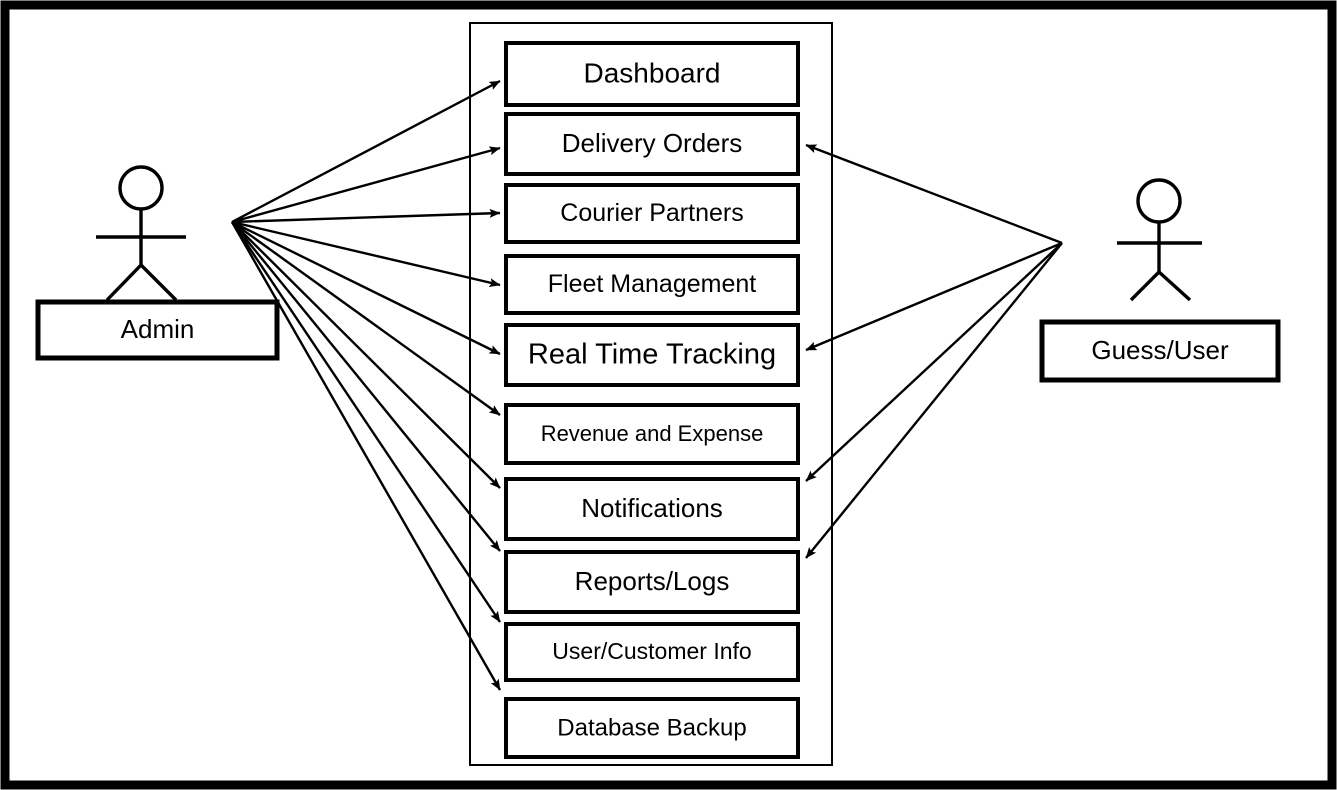  I want to click on use-case-real-time-tracking: Real Time Tracking, so click(652, 355).